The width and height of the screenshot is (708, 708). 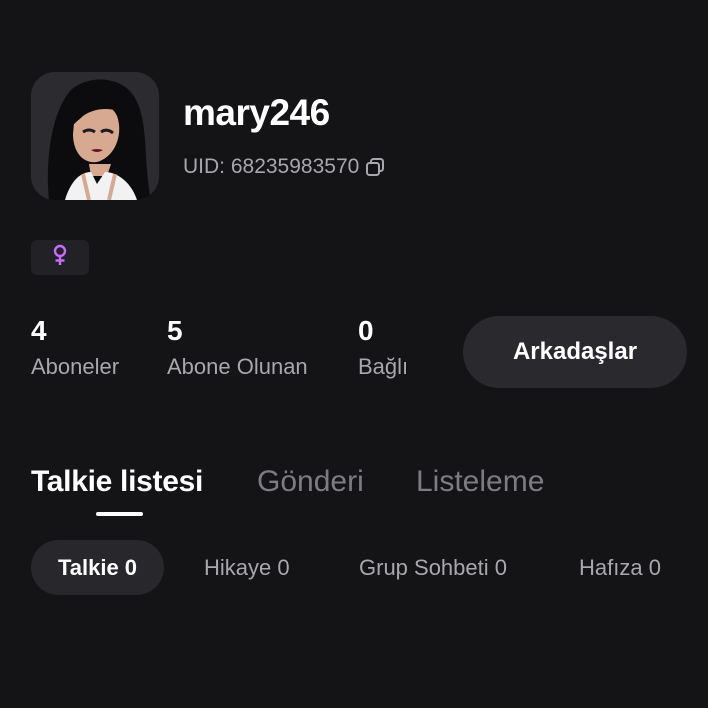 What do you see at coordinates (433, 567) in the screenshot?
I see `filter-group-chat: Grup Sohbeti 0` at bounding box center [433, 567].